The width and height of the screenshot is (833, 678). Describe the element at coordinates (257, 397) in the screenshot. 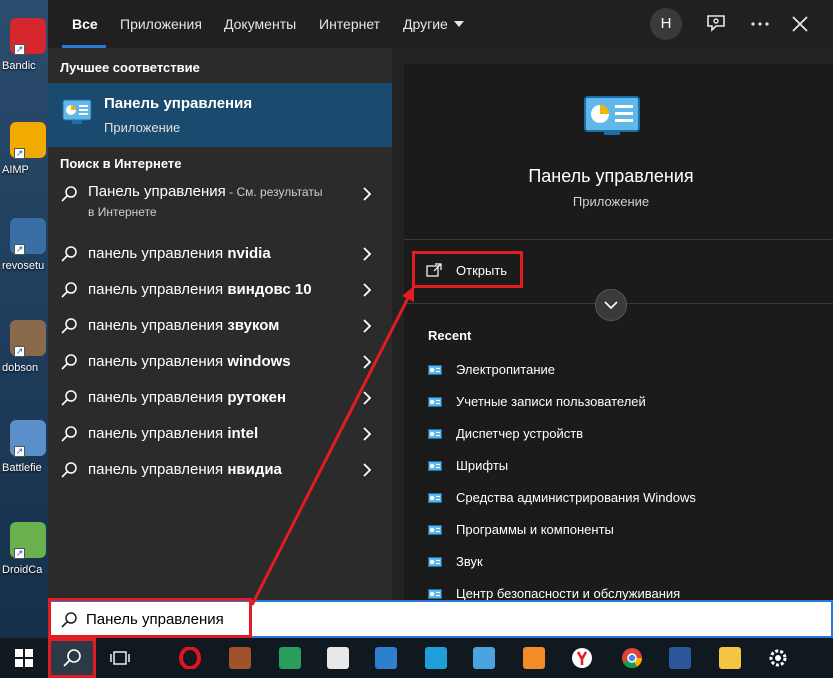

I see `web-result-suggestion: рутокен` at that location.